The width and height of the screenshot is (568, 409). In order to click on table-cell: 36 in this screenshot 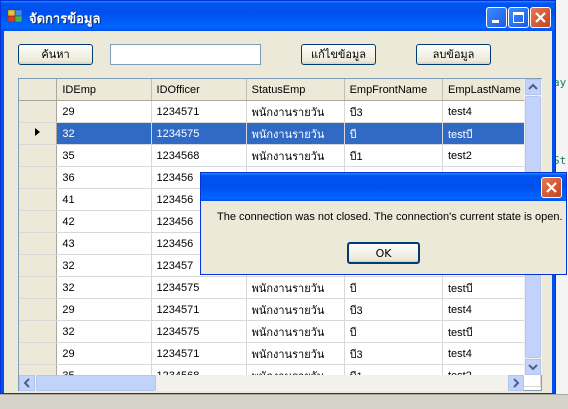, I will do `click(104, 177)`.